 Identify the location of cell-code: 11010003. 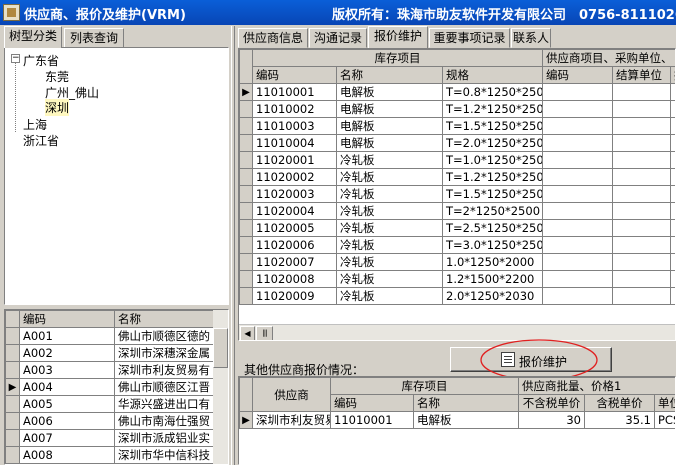
(294, 126).